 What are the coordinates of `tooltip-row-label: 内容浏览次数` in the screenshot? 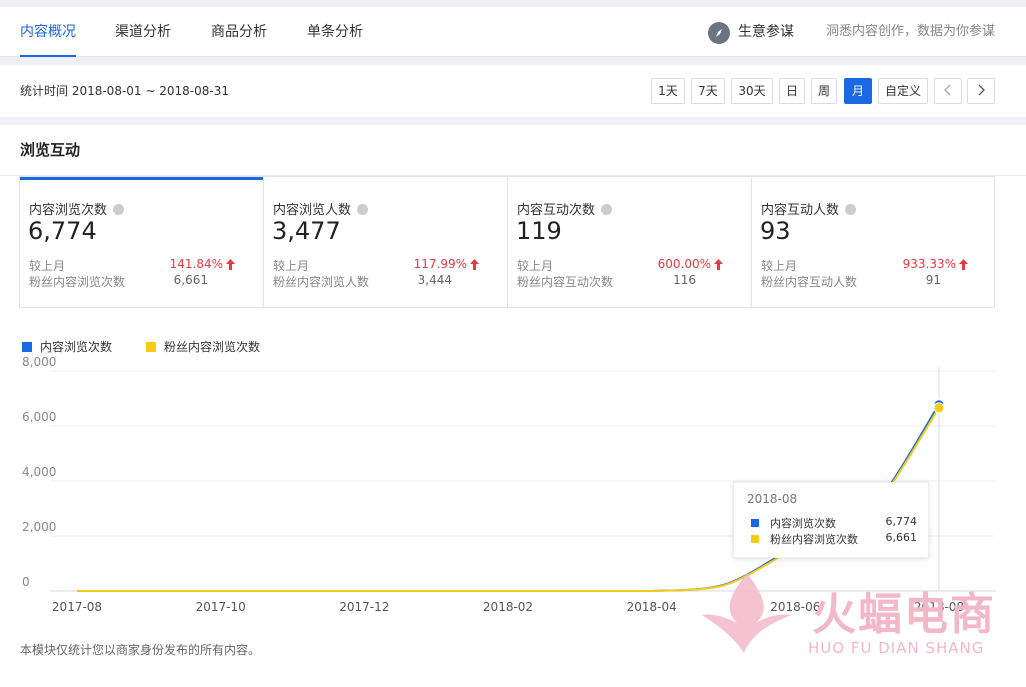 It's located at (803, 523).